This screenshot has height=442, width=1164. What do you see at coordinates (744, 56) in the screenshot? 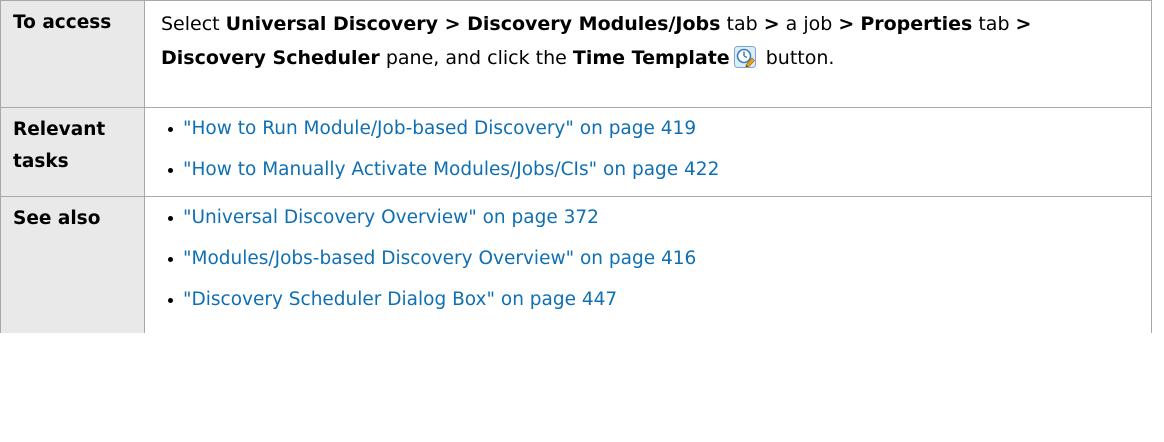
I see `time-template-icon` at bounding box center [744, 56].